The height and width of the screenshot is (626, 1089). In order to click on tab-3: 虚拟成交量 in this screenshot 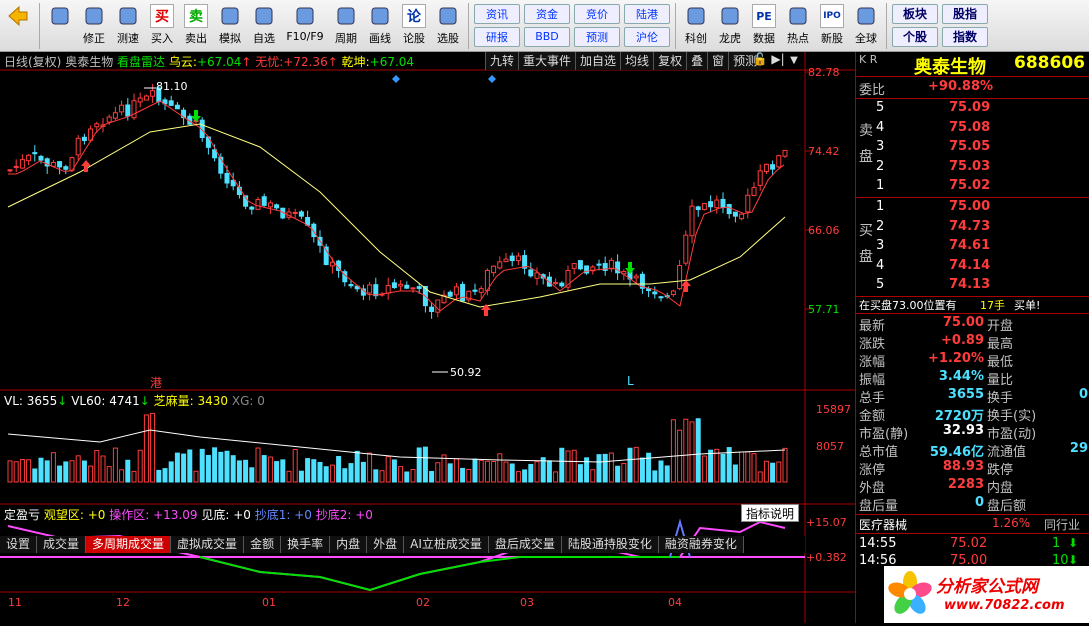, I will do `click(208, 544)`.